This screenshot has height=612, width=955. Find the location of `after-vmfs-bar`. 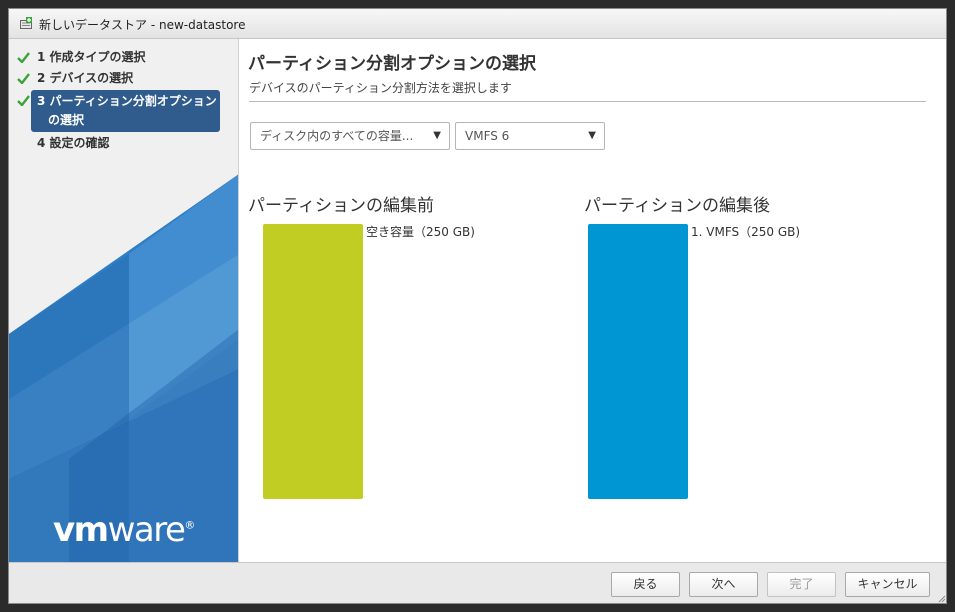

after-vmfs-bar is located at coordinates (638, 361).